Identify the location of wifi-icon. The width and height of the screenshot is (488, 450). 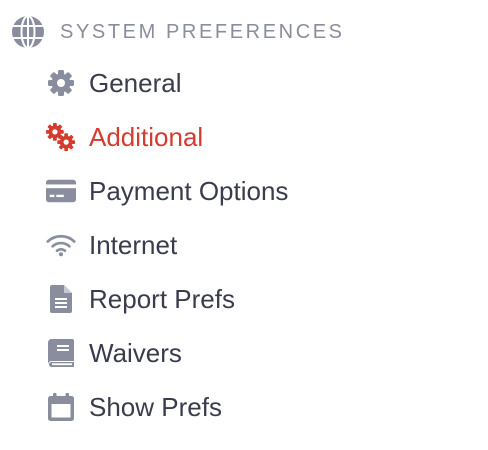
(61, 245).